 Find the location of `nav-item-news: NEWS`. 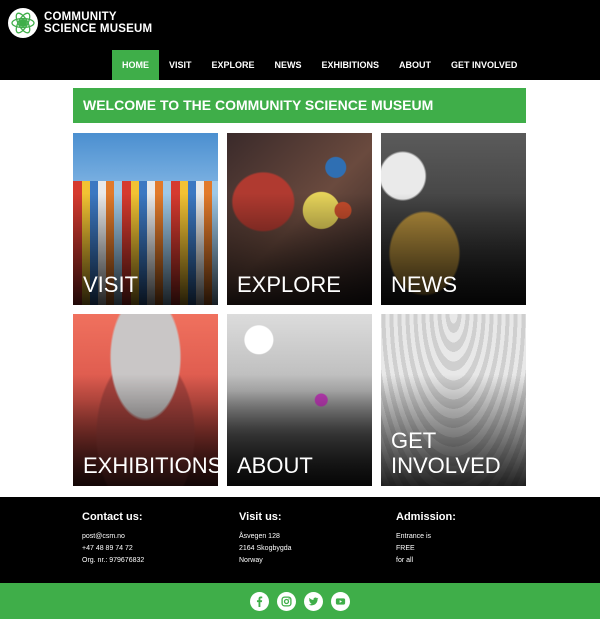

nav-item-news: NEWS is located at coordinates (288, 65).